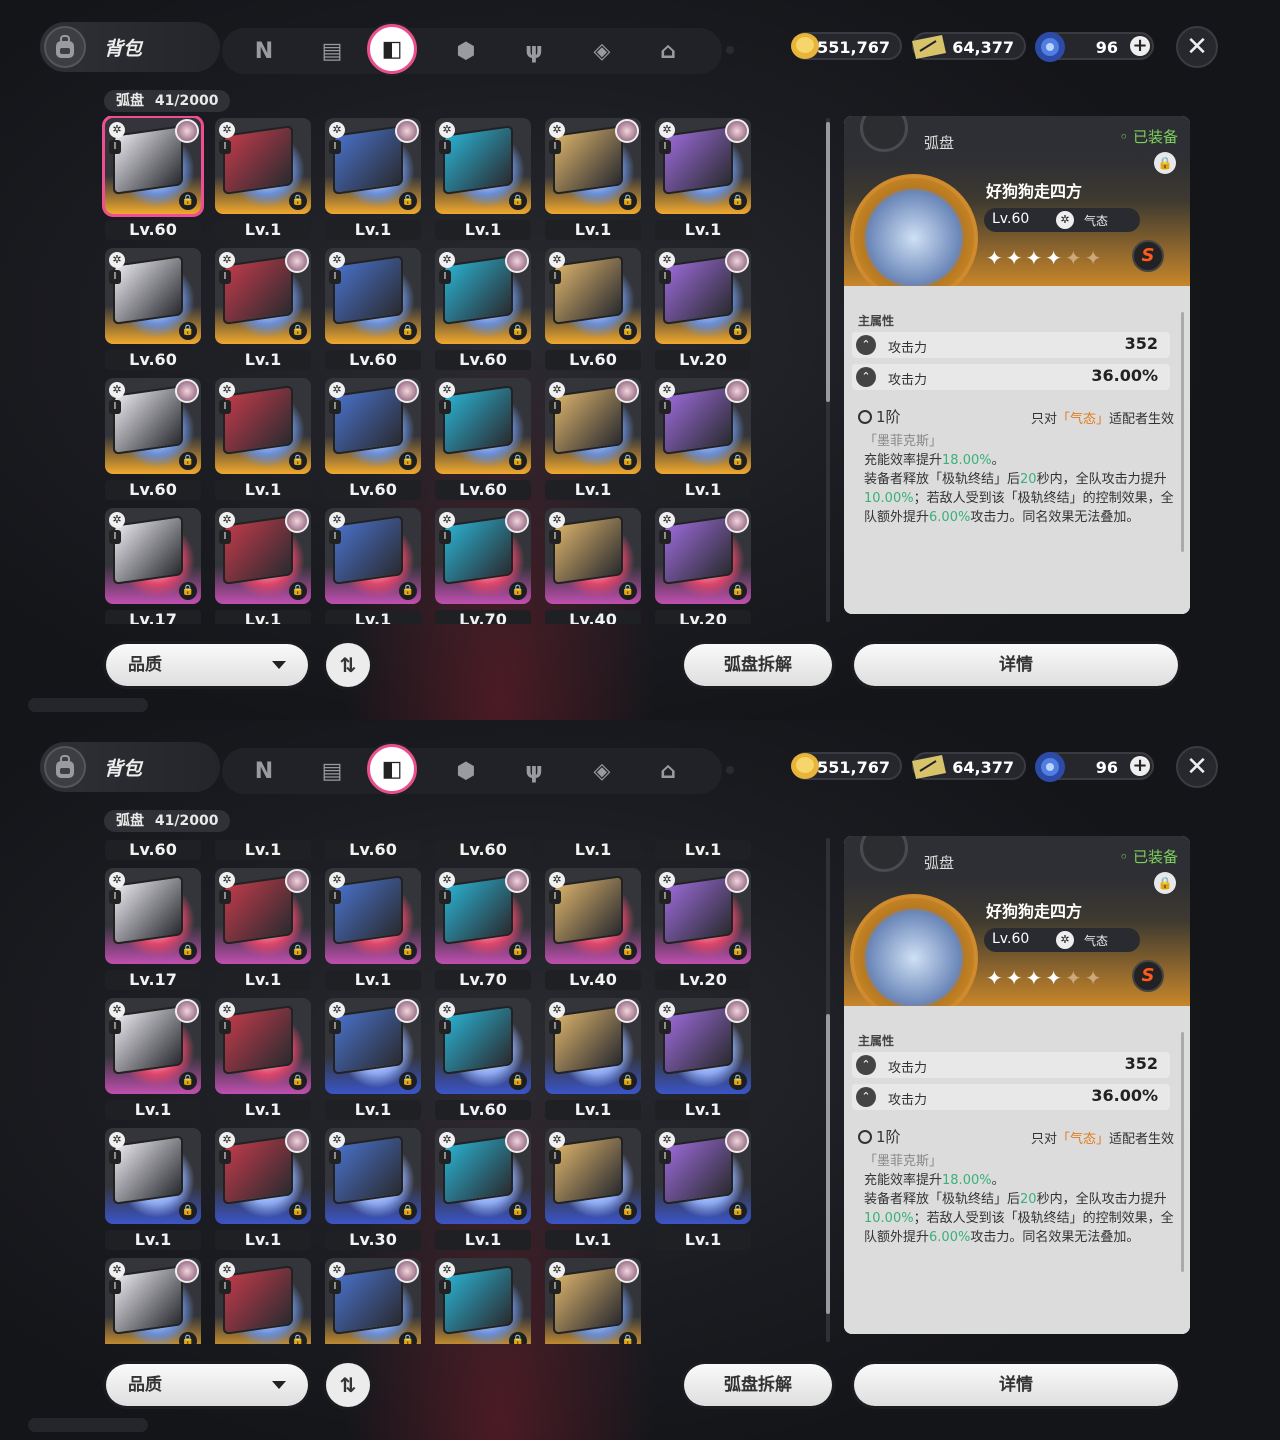  What do you see at coordinates (264, 51) in the screenshot?
I see `tab-n-icon: N` at bounding box center [264, 51].